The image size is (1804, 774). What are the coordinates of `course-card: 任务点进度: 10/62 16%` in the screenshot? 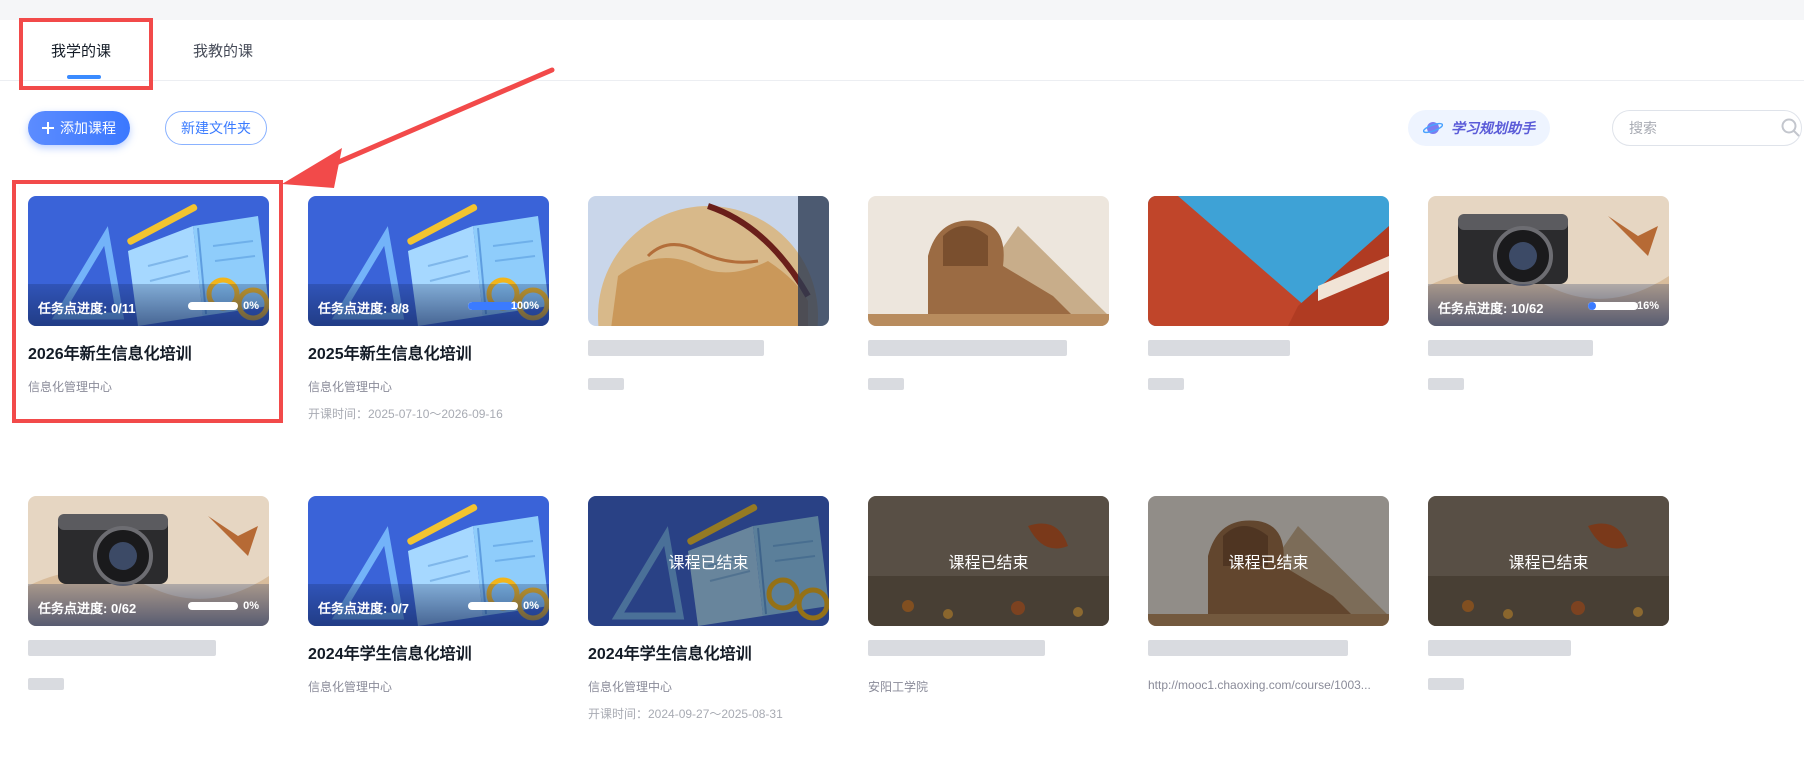 It's located at (1548, 293).